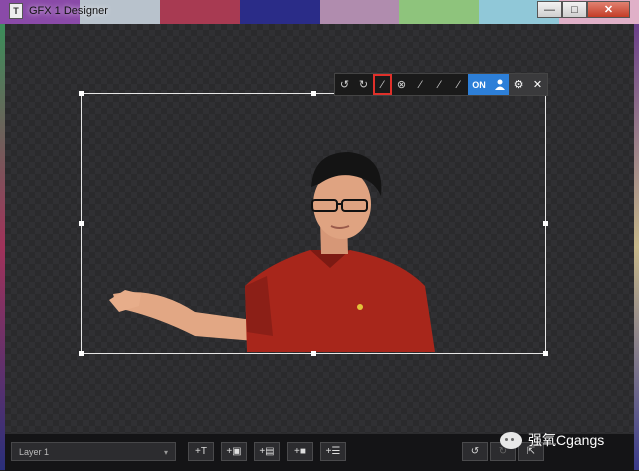 The image size is (639, 471). Describe the element at coordinates (319, 11) in the screenshot. I see `title-bar: T GFX 1 Designer — □ ✕` at that location.